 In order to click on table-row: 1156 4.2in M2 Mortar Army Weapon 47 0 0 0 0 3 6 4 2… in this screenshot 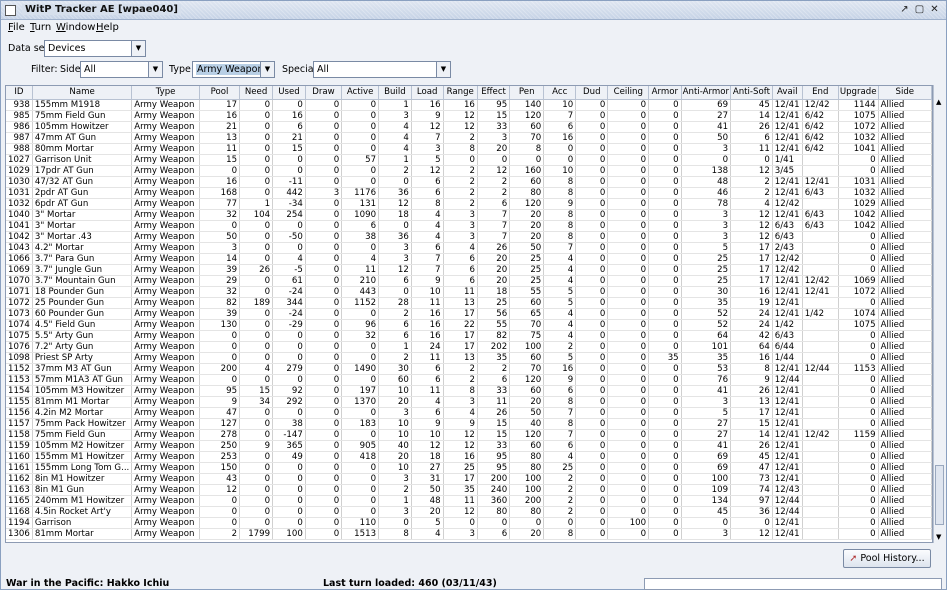, I will do `click(469, 413)`.